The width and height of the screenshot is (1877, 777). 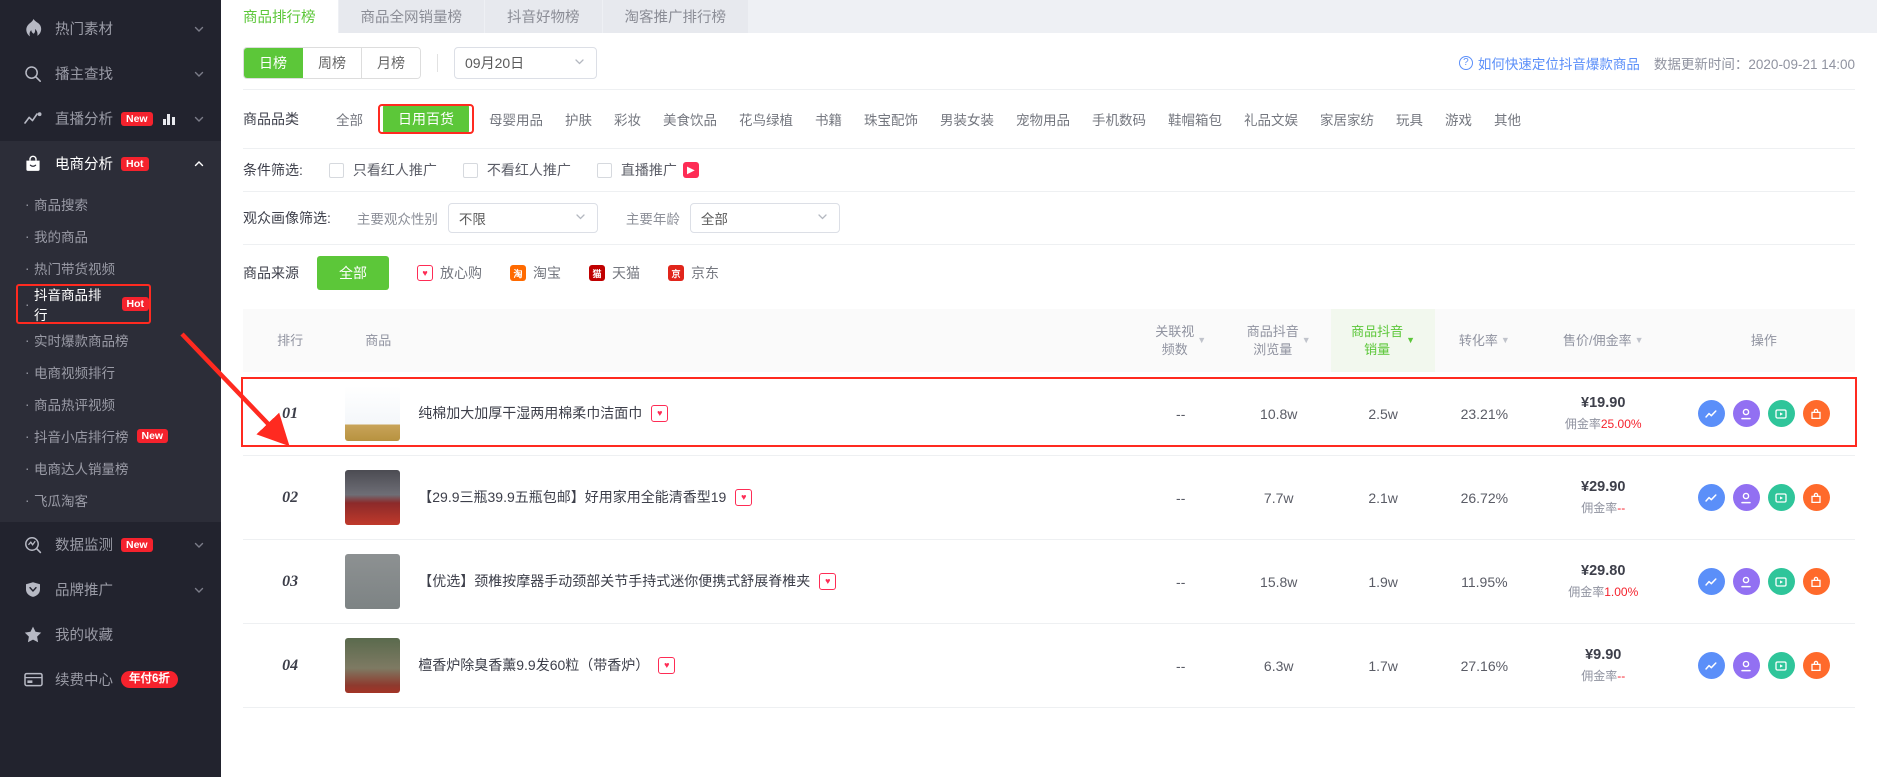 What do you see at coordinates (83, 304) in the screenshot?
I see `sidebar-subitem-douyin-product-ranking: 抖音商品排行 Hot` at bounding box center [83, 304].